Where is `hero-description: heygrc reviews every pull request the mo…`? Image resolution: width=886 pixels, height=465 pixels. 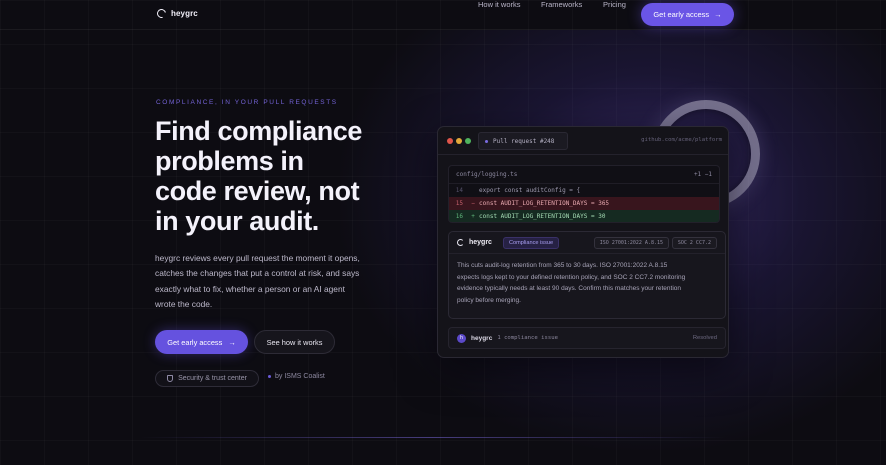
hero-description: heygrc reviews every pull request the mo… is located at coordinates (286, 281).